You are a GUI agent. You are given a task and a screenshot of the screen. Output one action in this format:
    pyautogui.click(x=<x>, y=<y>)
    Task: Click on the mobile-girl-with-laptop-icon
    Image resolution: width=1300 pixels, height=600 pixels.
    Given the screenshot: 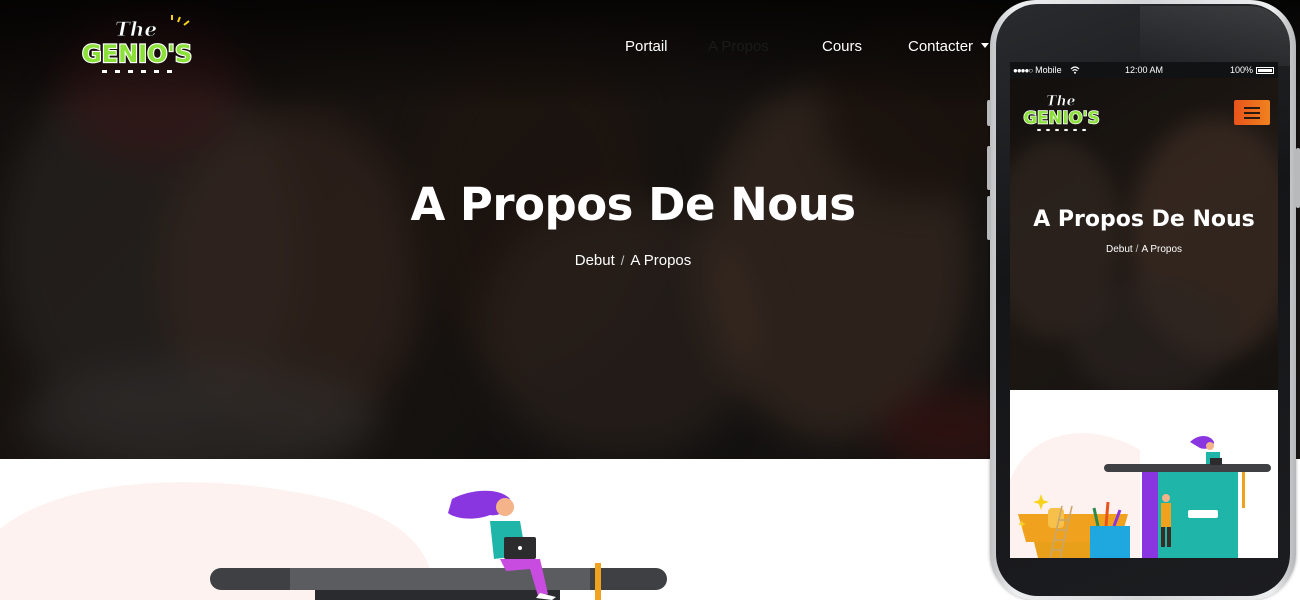 What is the action you would take?
    pyautogui.click(x=1206, y=450)
    